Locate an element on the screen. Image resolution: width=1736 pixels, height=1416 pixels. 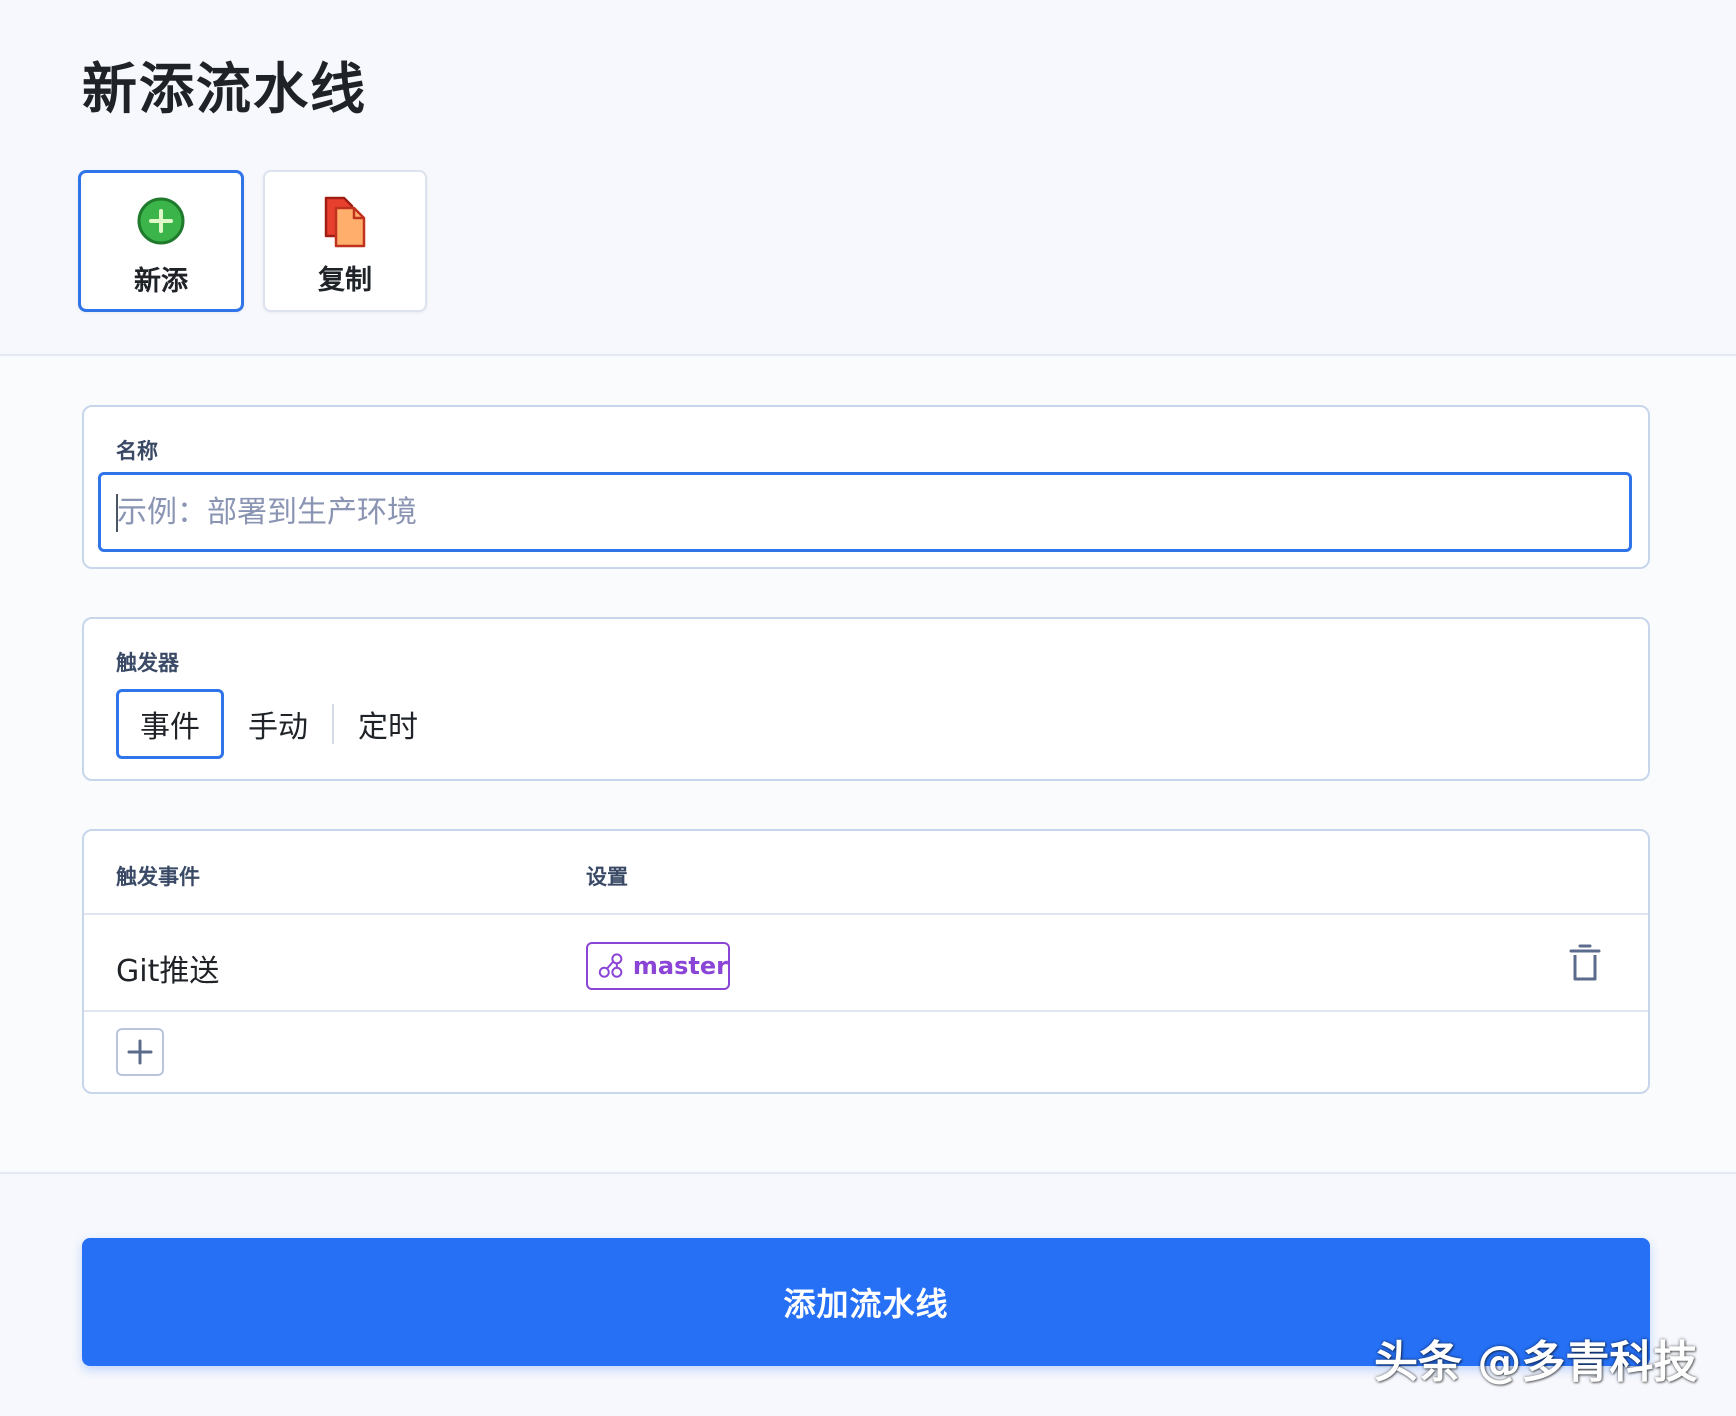
branch-chip: master is located at coordinates (658, 966).